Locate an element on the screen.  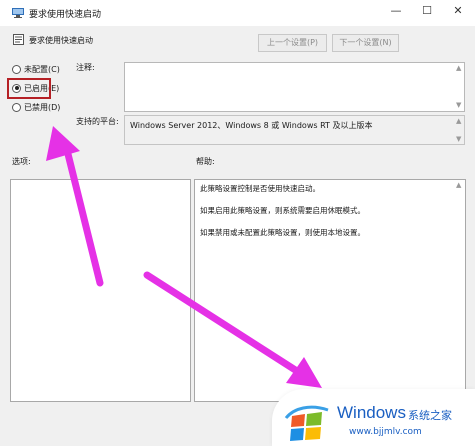
annotation-highlight-box is located at coordinates (29, 88).